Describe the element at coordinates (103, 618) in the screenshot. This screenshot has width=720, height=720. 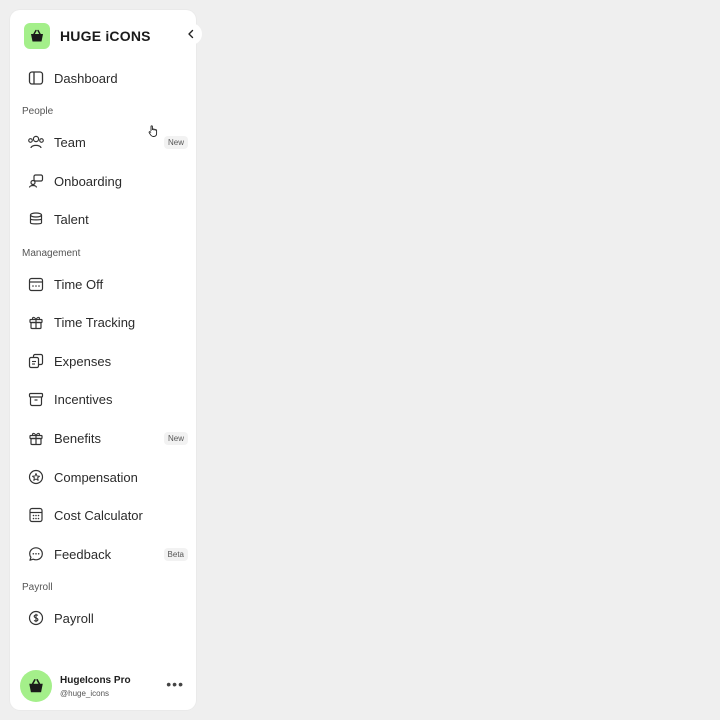
I see `nav-item-payroll: Payroll` at that location.